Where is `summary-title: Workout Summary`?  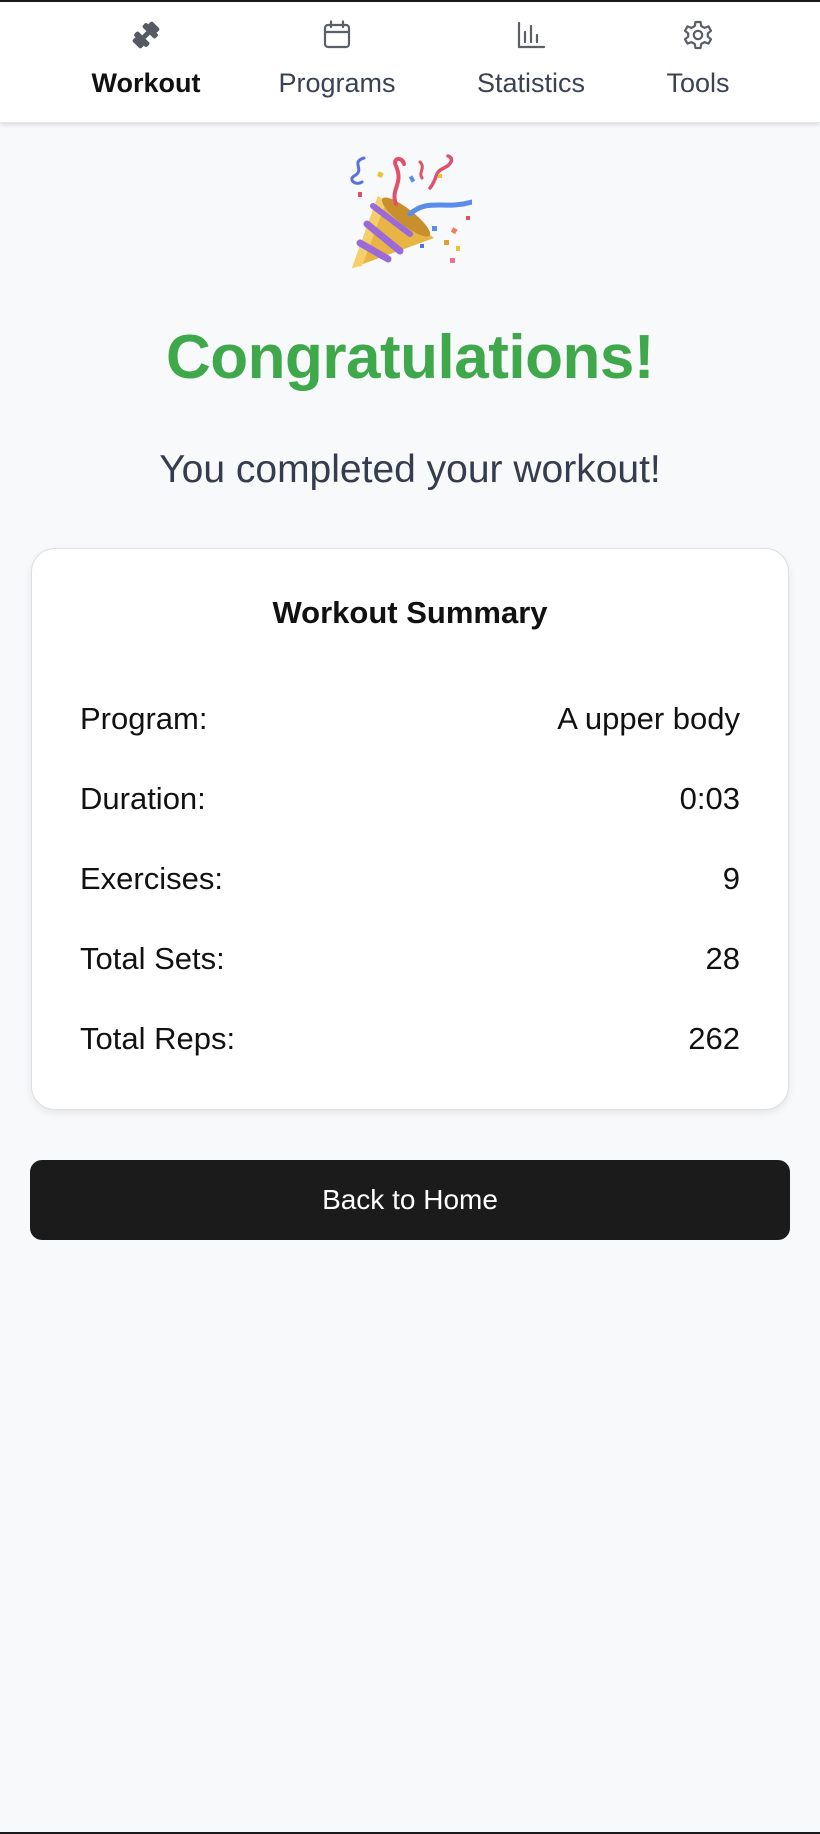
summary-title: Workout Summary is located at coordinates (410, 612).